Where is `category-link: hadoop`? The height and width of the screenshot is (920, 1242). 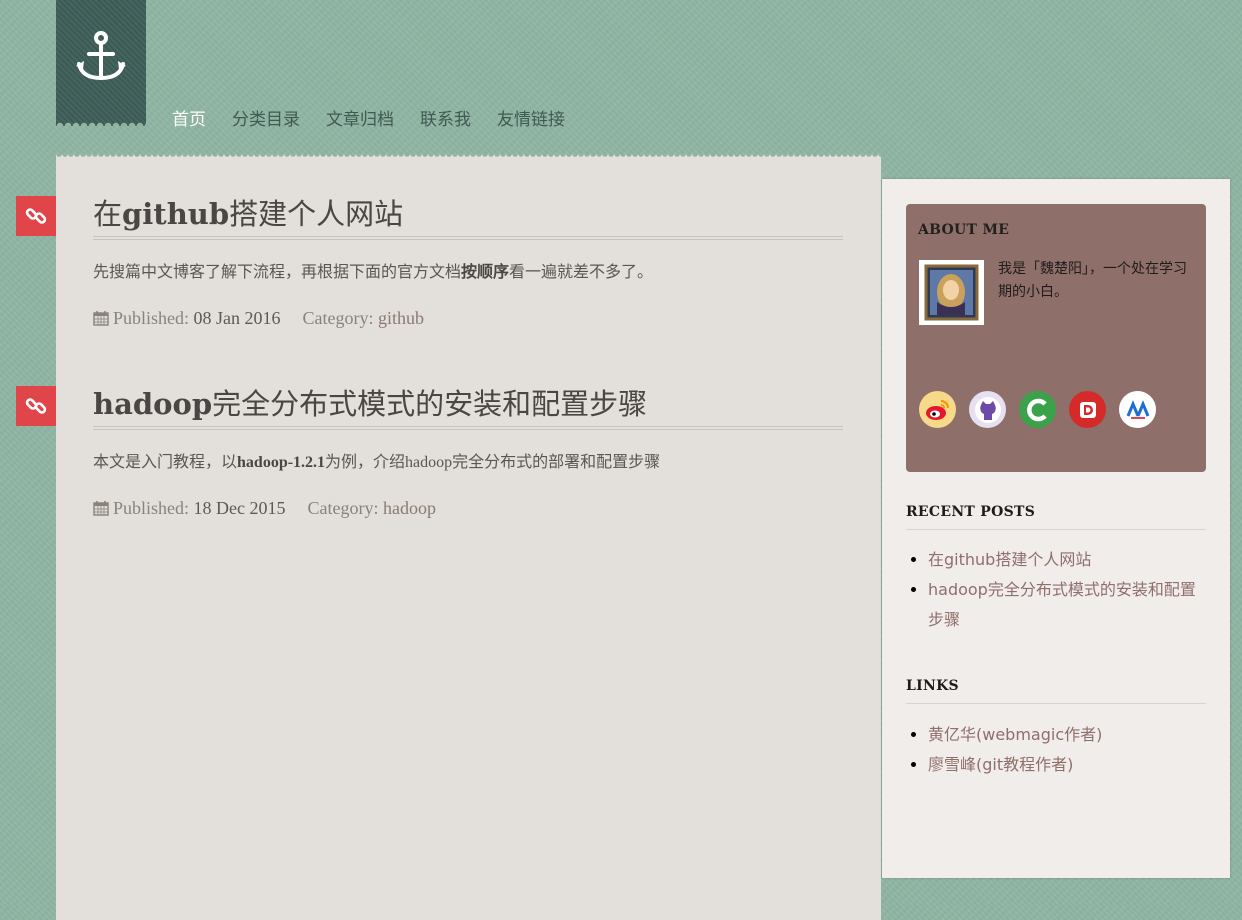
category-link: hadoop is located at coordinates (409, 508).